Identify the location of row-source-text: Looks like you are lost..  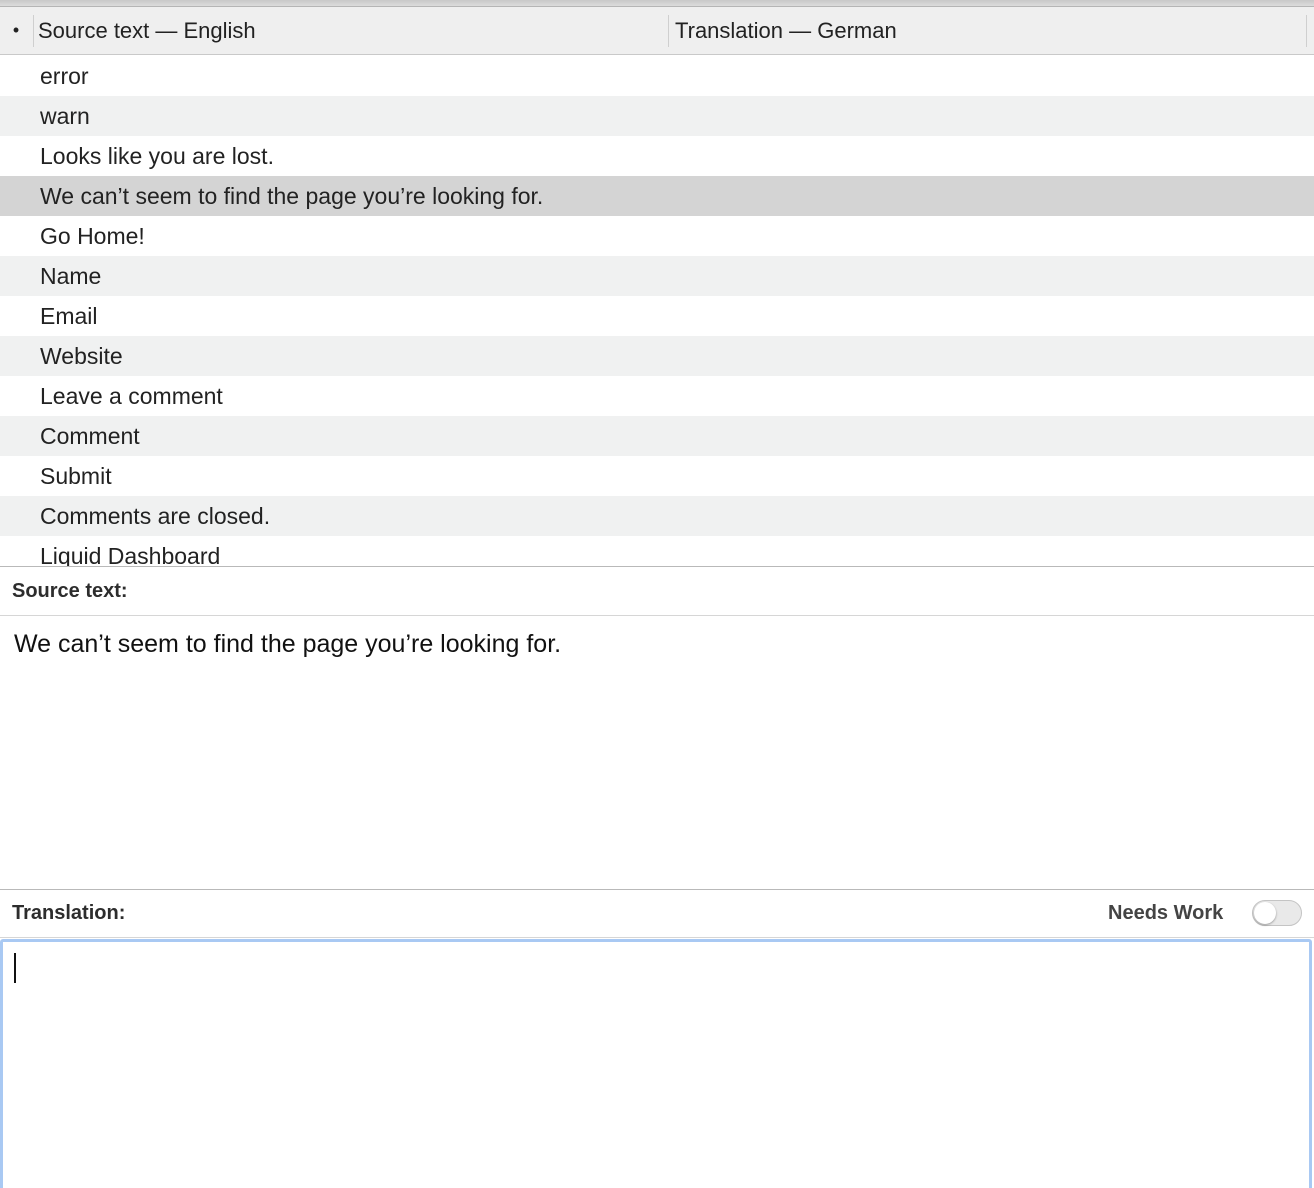
(157, 155).